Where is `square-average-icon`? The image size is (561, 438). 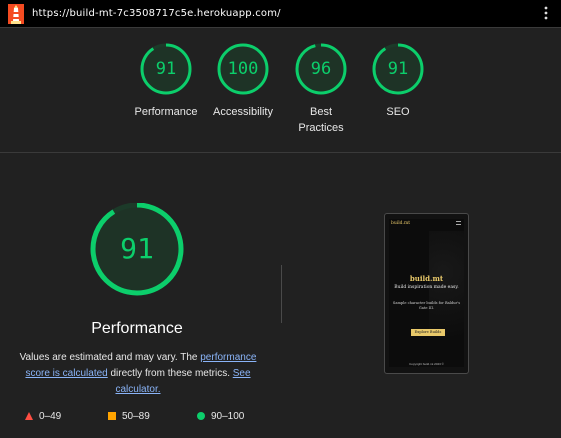
square-average-icon is located at coordinates (112, 416).